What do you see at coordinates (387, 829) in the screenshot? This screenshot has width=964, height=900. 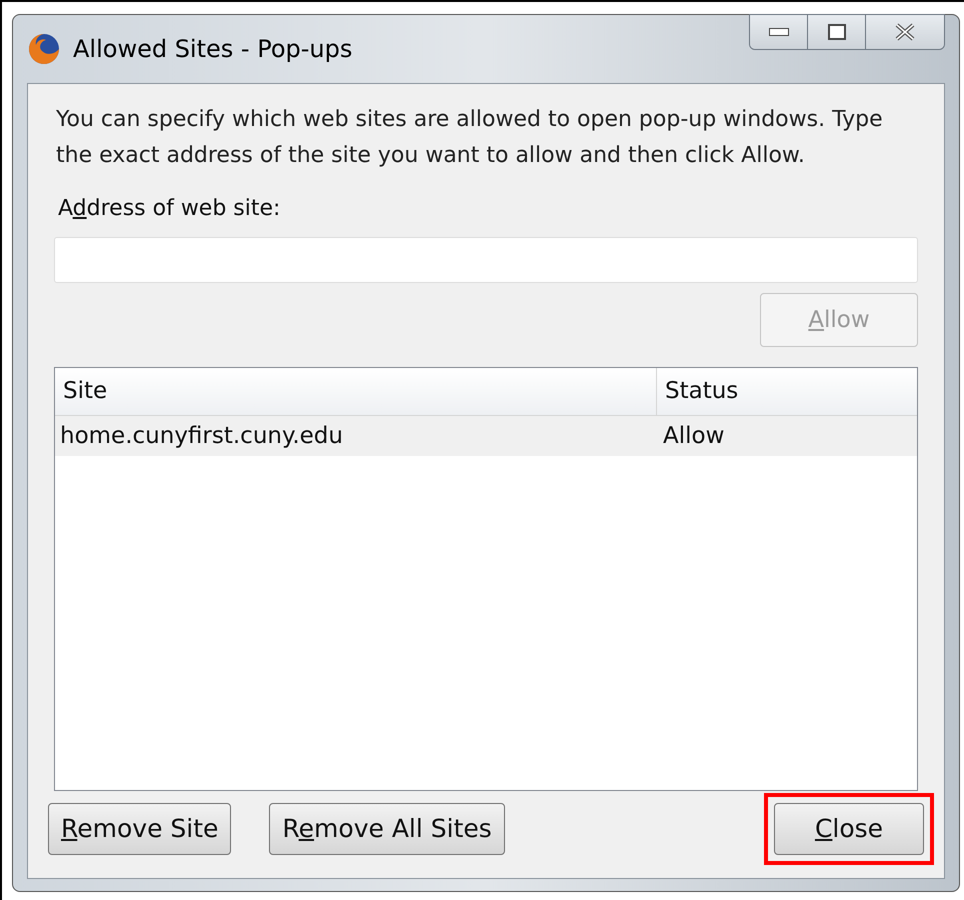 I see `remove-button: Remove All Sites` at bounding box center [387, 829].